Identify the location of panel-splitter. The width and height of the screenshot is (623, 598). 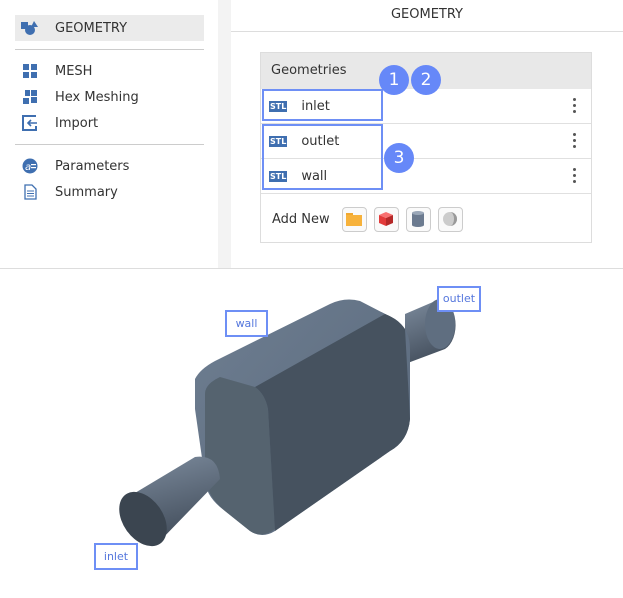
(224, 134).